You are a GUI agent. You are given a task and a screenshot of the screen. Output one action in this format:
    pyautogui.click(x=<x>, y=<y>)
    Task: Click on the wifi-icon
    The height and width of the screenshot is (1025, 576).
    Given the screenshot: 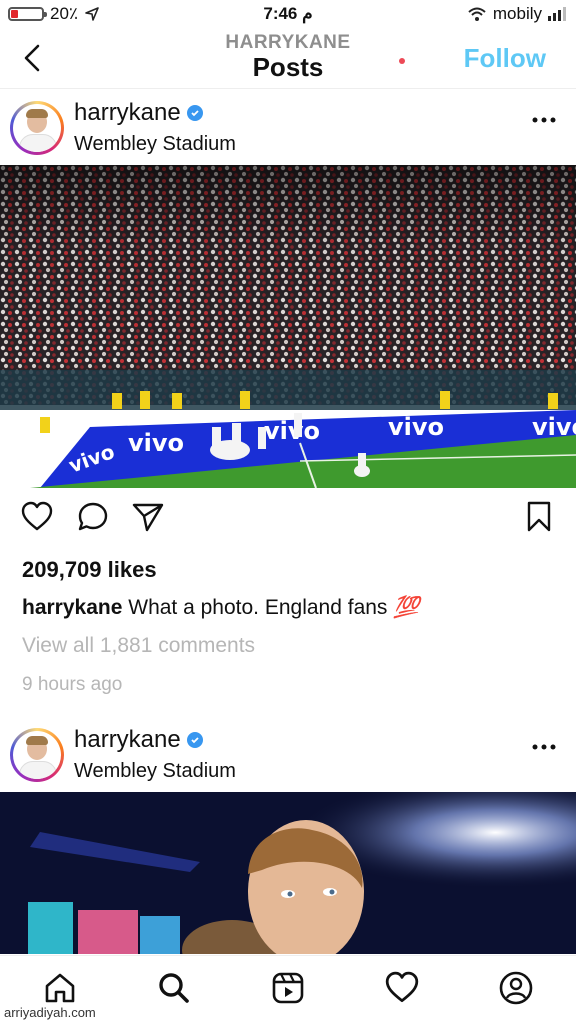 What is the action you would take?
    pyautogui.click(x=477, y=14)
    